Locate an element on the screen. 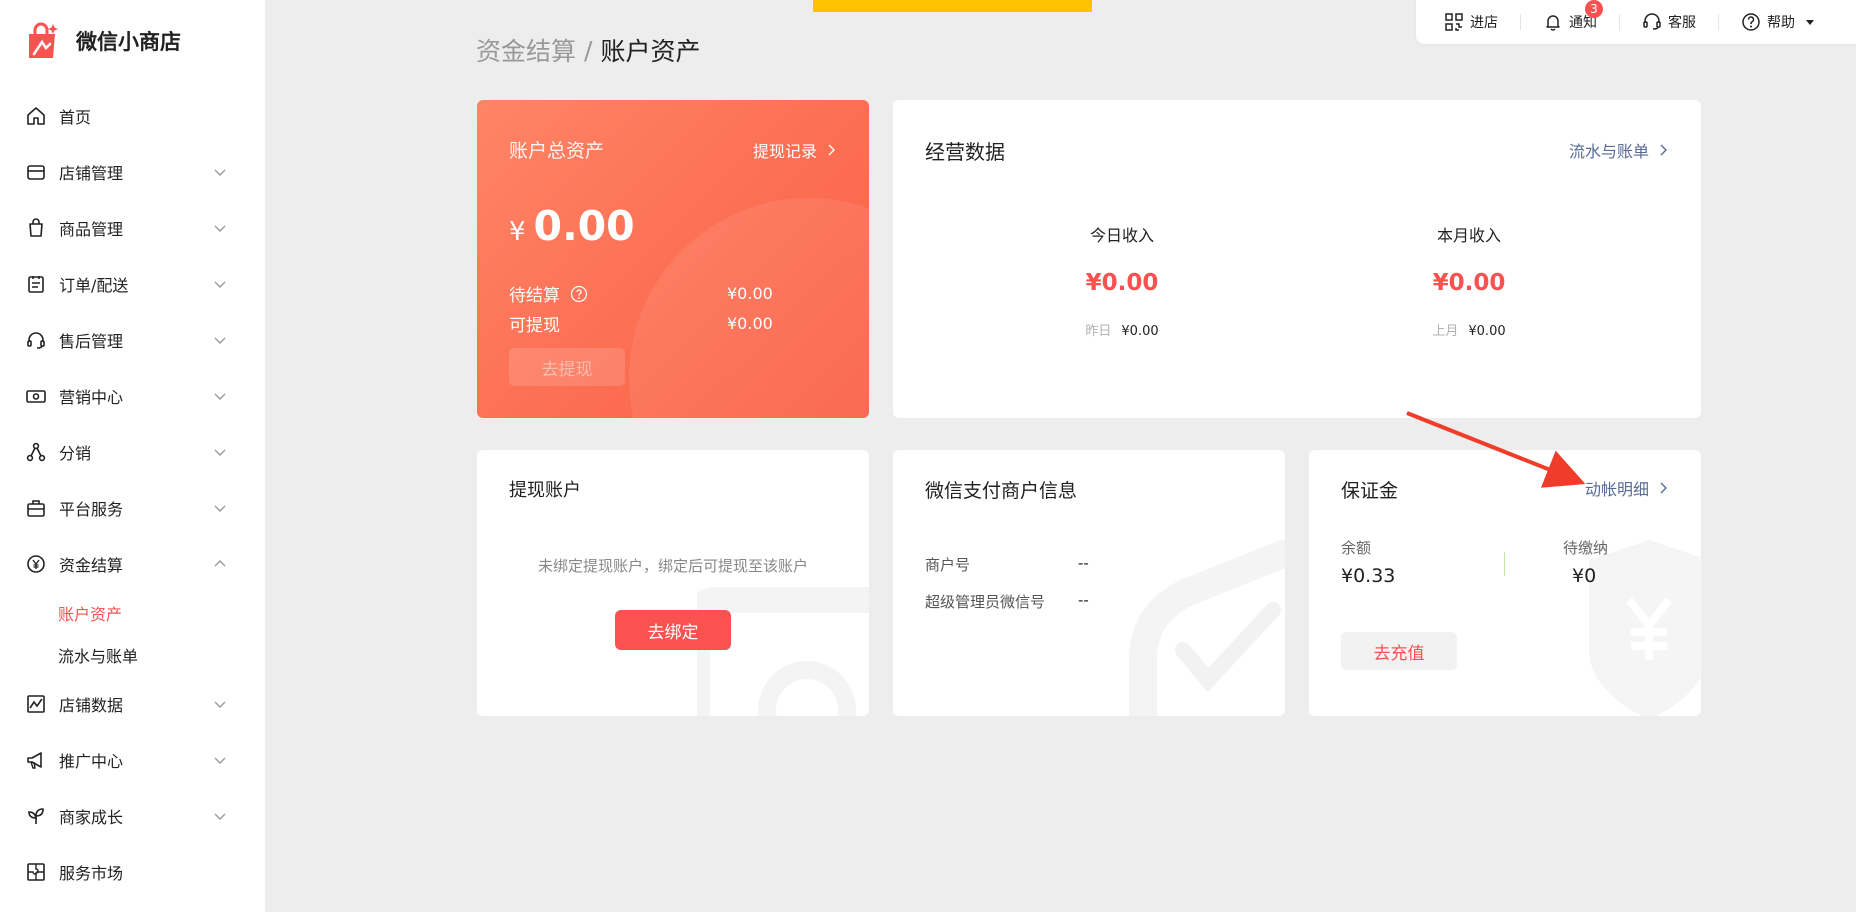 The height and width of the screenshot is (912, 1856). deposit-details-link: 动帐明细 is located at coordinates (1627, 488).